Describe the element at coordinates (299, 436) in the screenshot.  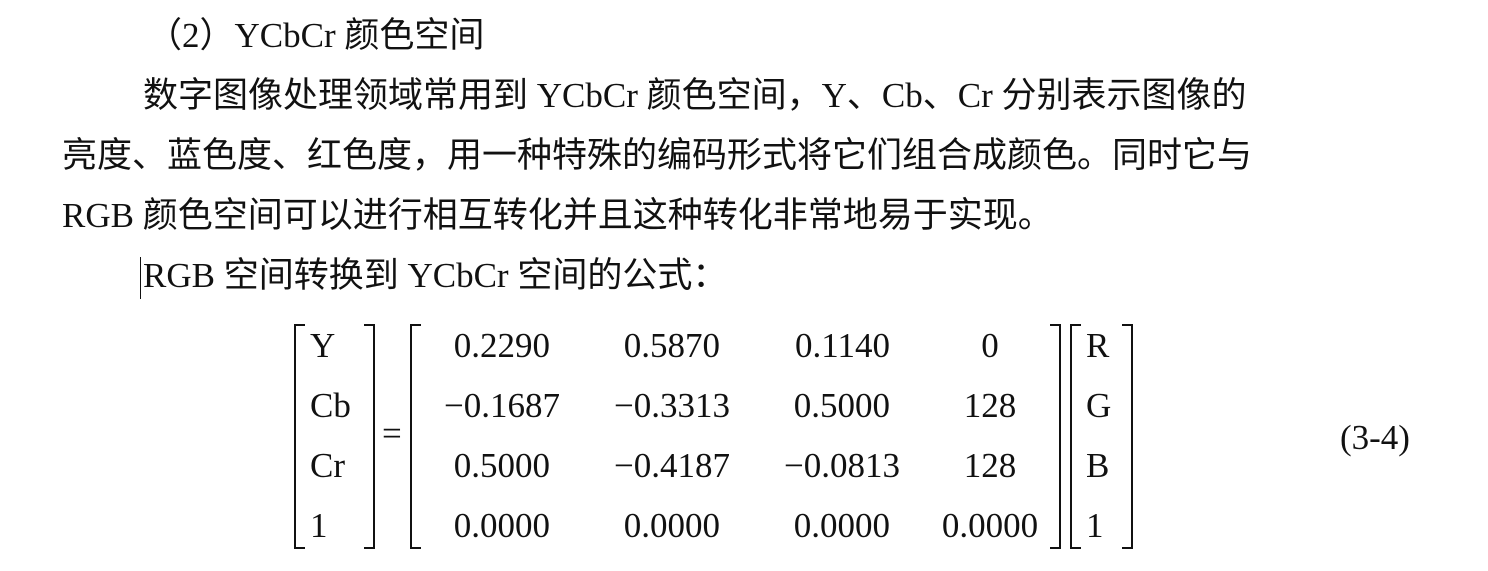
I see `lhs-bracket-left` at that location.